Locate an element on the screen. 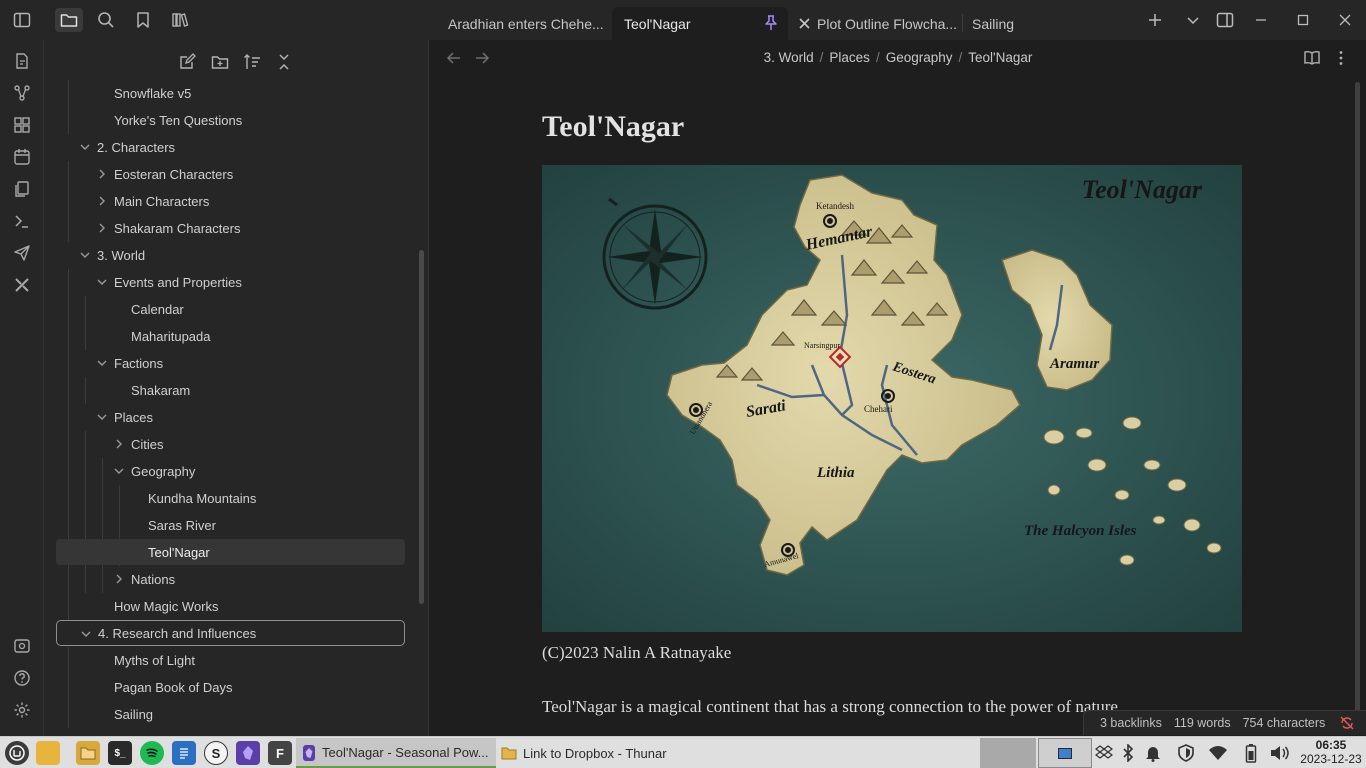  volume-icon is located at coordinates (1280, 753).